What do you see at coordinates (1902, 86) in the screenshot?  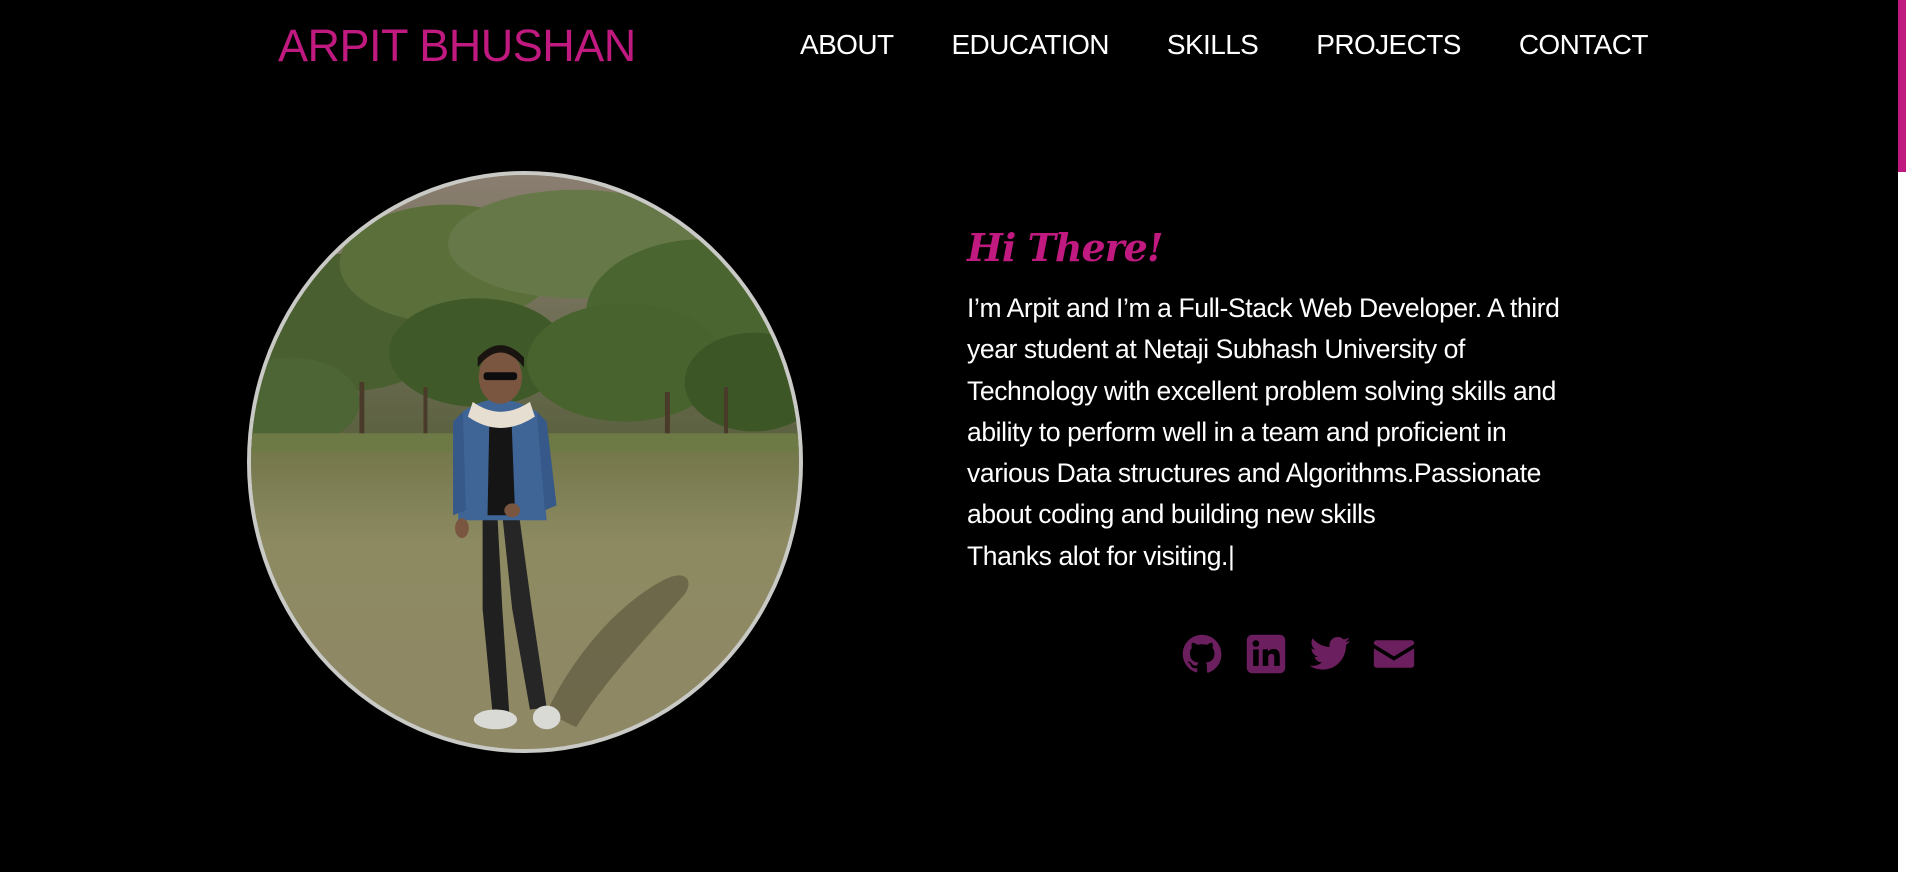 I see `scroll-thumb` at bounding box center [1902, 86].